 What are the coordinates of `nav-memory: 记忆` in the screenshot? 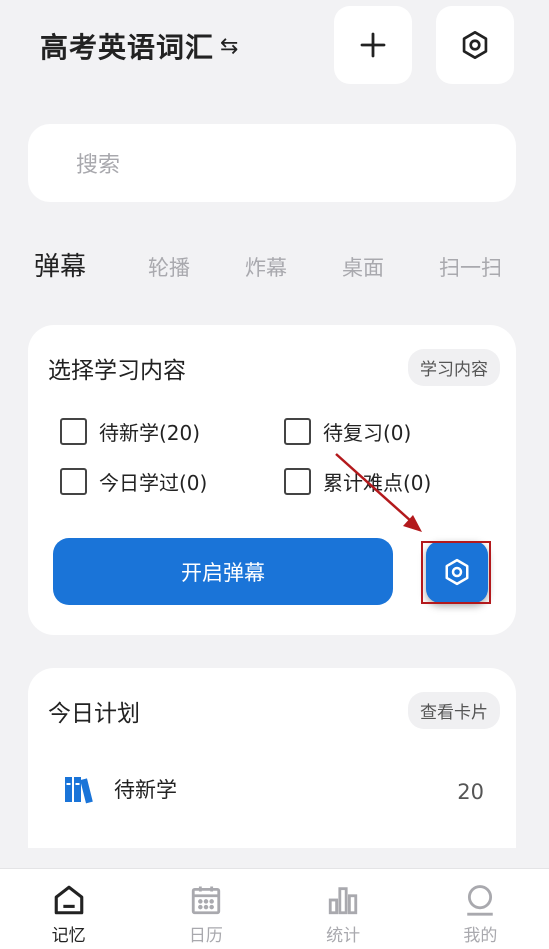 It's located at (68, 909).